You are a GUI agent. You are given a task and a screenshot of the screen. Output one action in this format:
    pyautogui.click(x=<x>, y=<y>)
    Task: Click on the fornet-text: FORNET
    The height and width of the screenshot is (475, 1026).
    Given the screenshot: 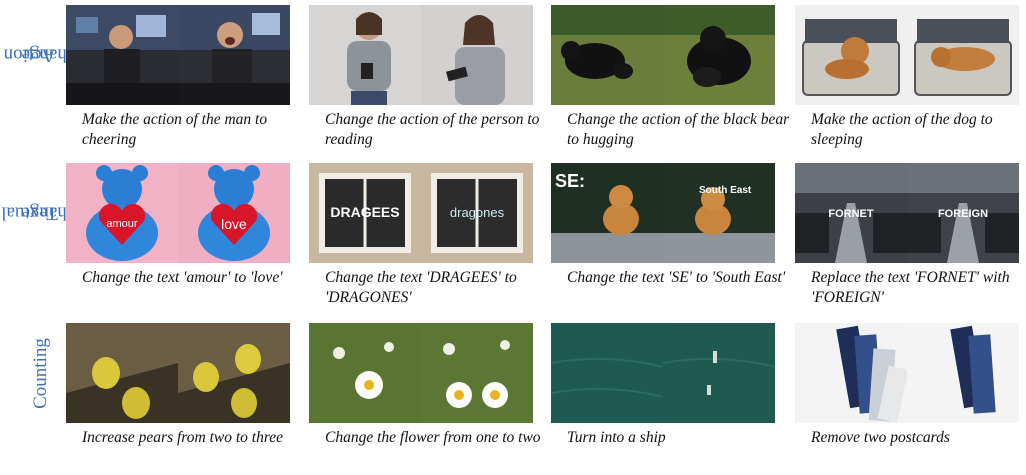 What is the action you would take?
    pyautogui.click(x=851, y=214)
    